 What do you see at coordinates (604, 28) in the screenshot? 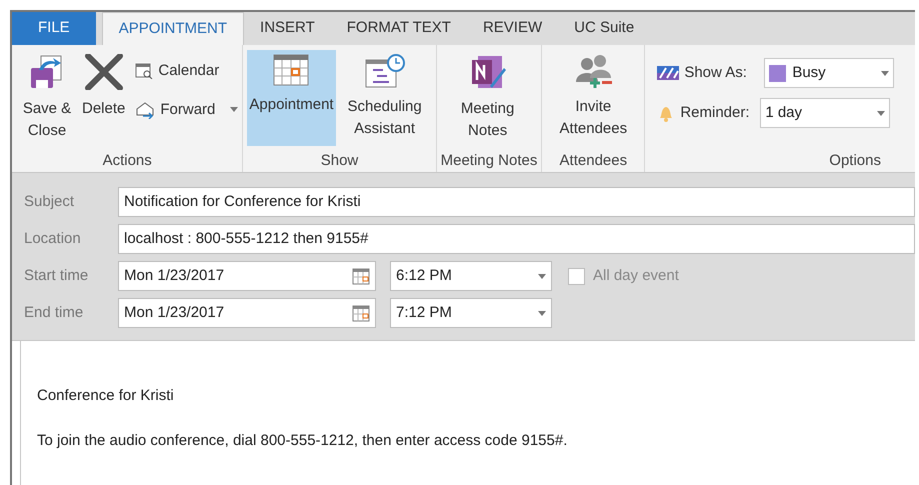
I see `ribbon-tab: UC Suite` at bounding box center [604, 28].